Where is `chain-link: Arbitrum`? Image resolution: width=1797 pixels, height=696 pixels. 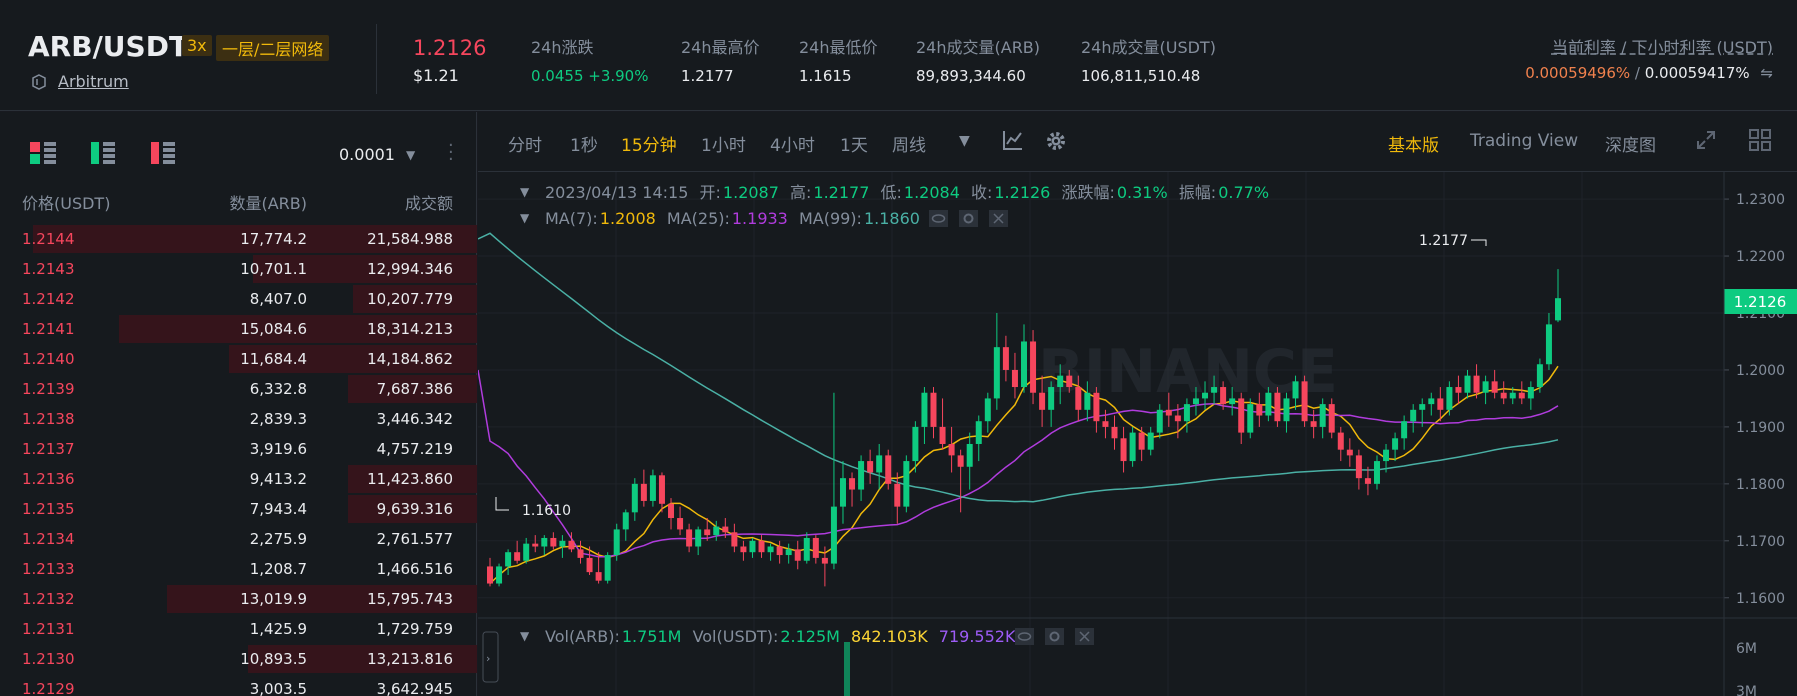
chain-link: Arbitrum is located at coordinates (93, 81).